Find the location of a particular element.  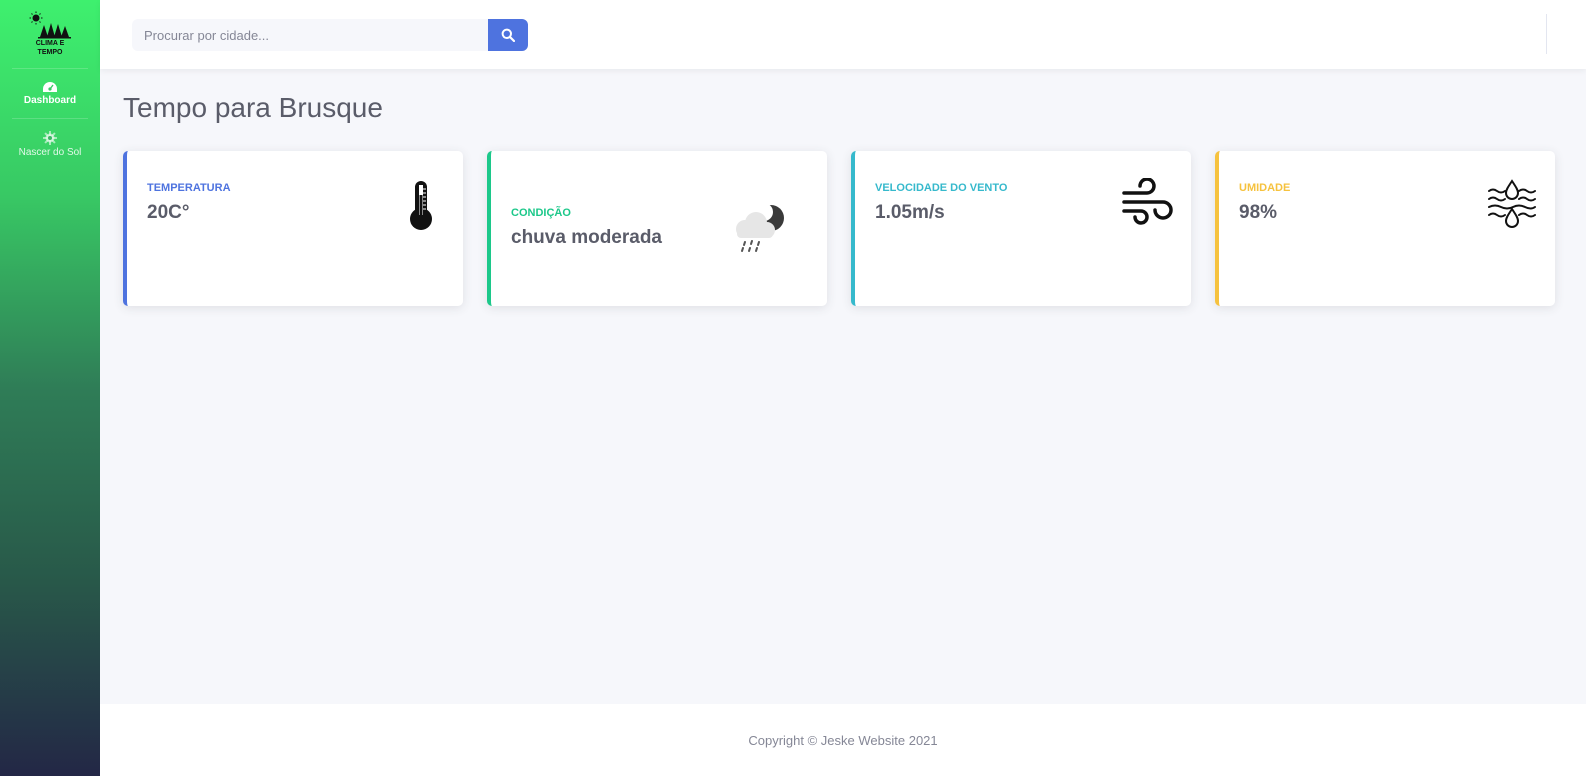

cog-icon is located at coordinates (50, 138).